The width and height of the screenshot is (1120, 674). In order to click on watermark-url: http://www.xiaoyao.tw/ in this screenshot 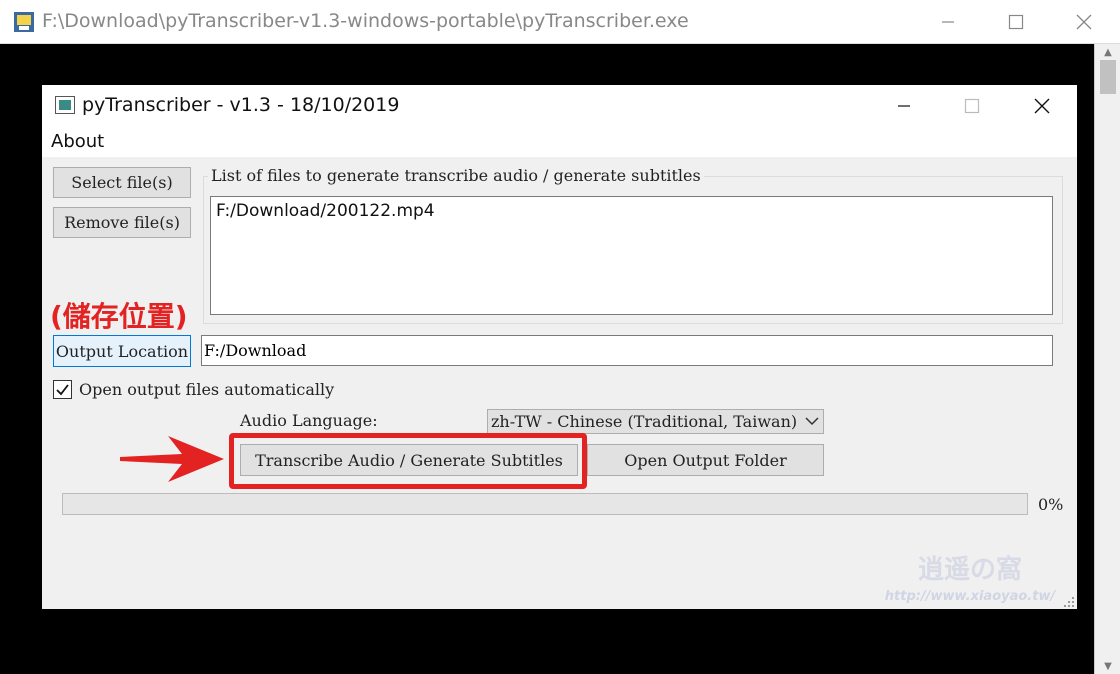, I will do `click(971, 596)`.